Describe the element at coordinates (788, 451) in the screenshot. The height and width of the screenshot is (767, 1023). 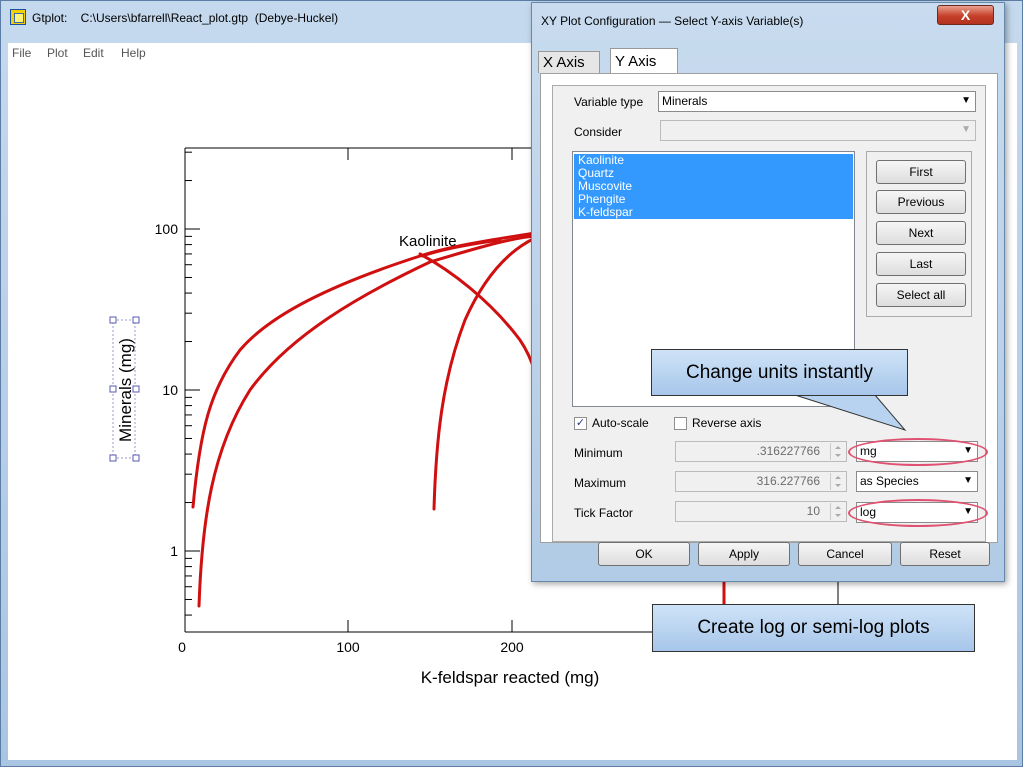
I see `minimum-value: .316227766` at that location.